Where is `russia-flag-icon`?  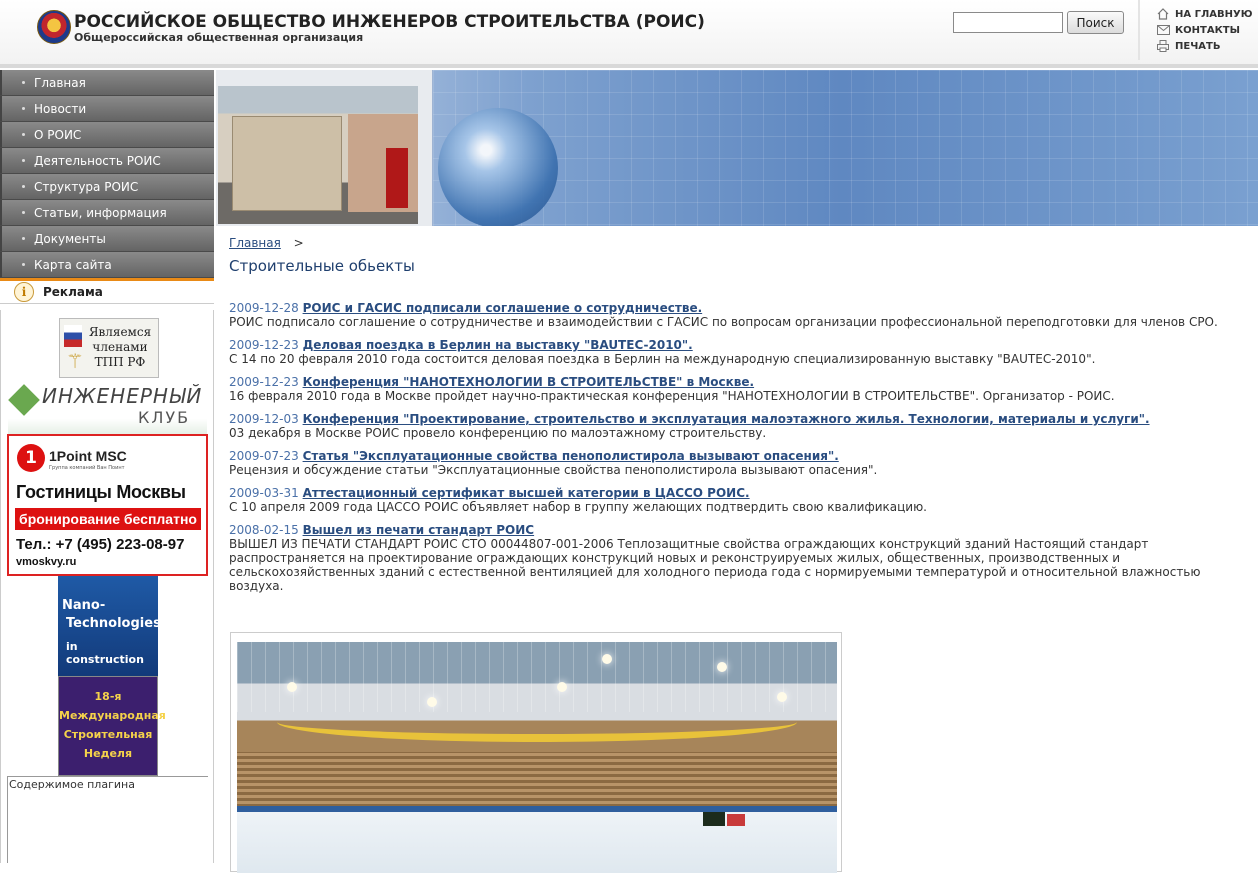 russia-flag-icon is located at coordinates (73, 336).